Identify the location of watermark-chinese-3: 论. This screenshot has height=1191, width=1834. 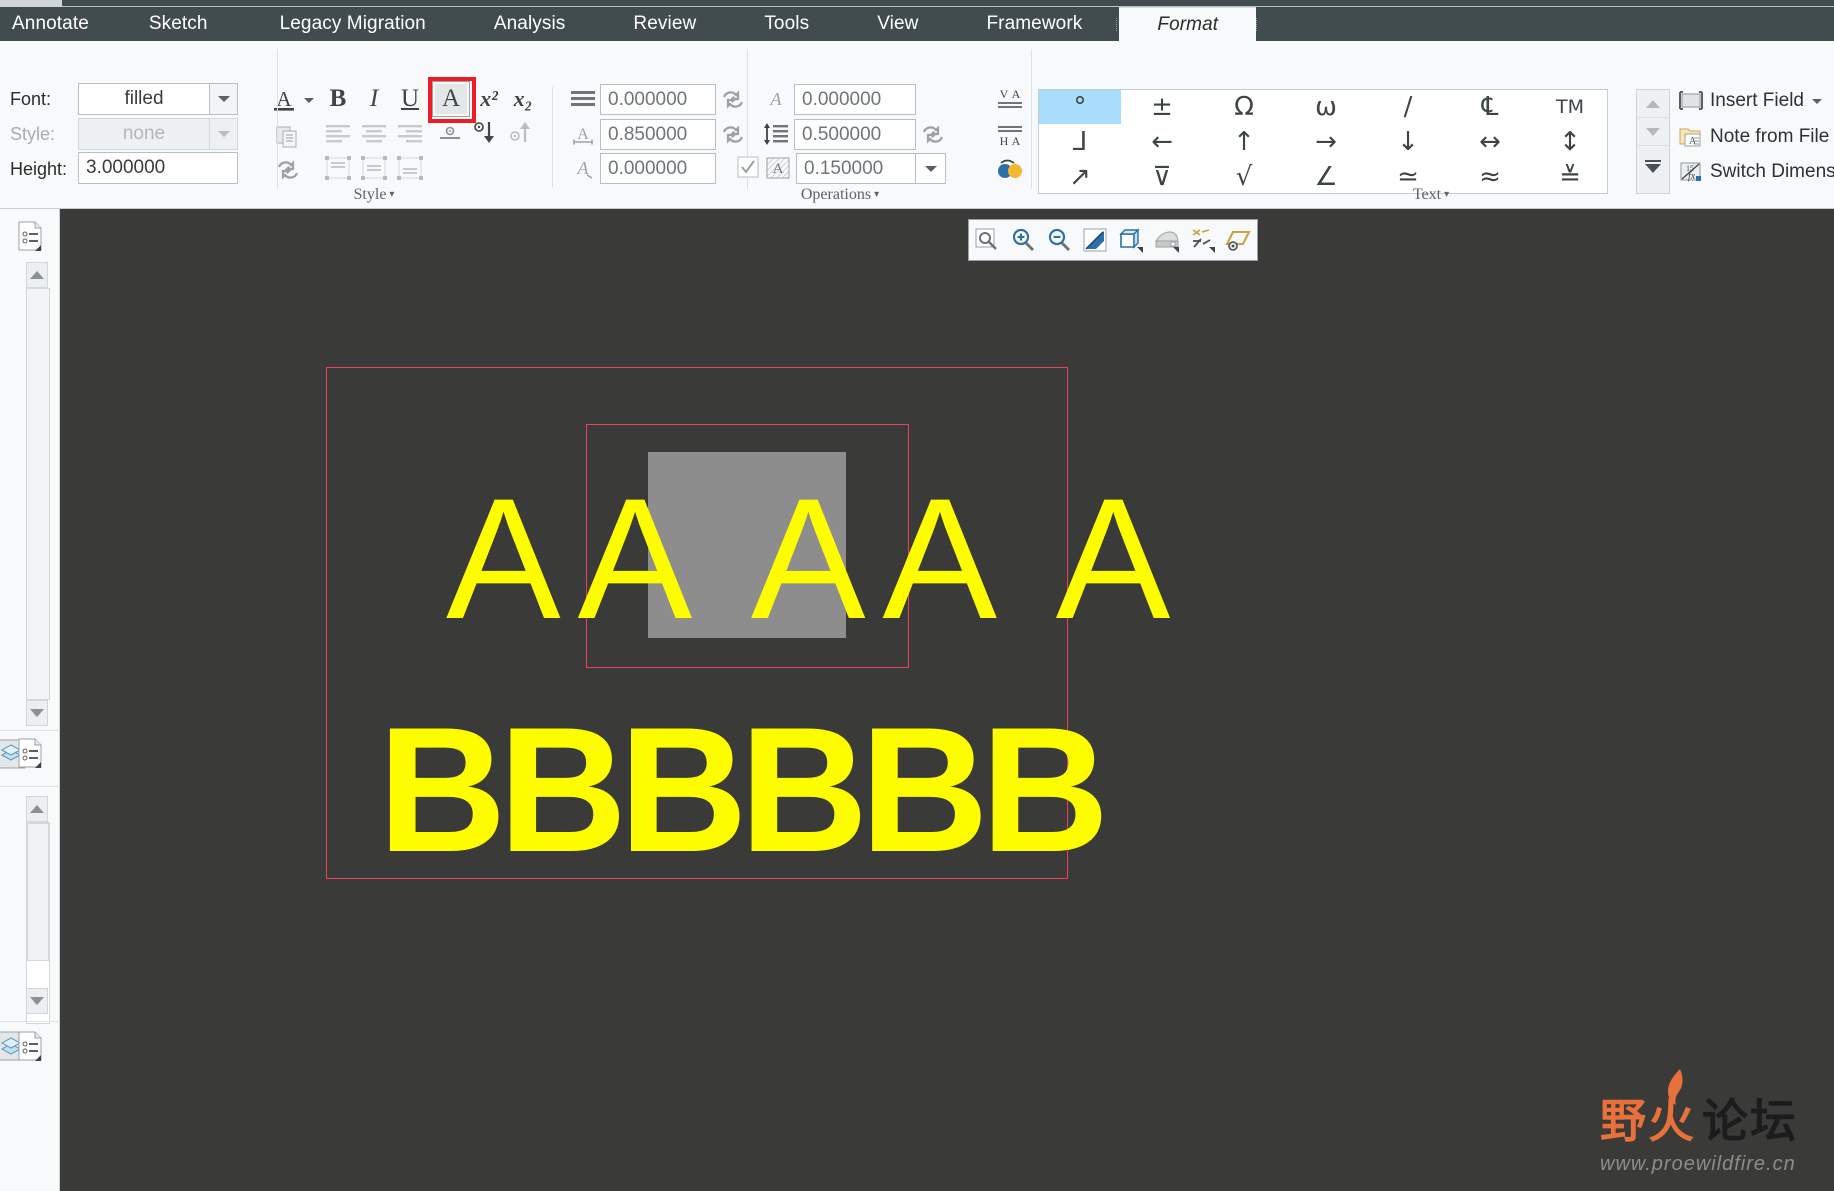
(1726, 1121).